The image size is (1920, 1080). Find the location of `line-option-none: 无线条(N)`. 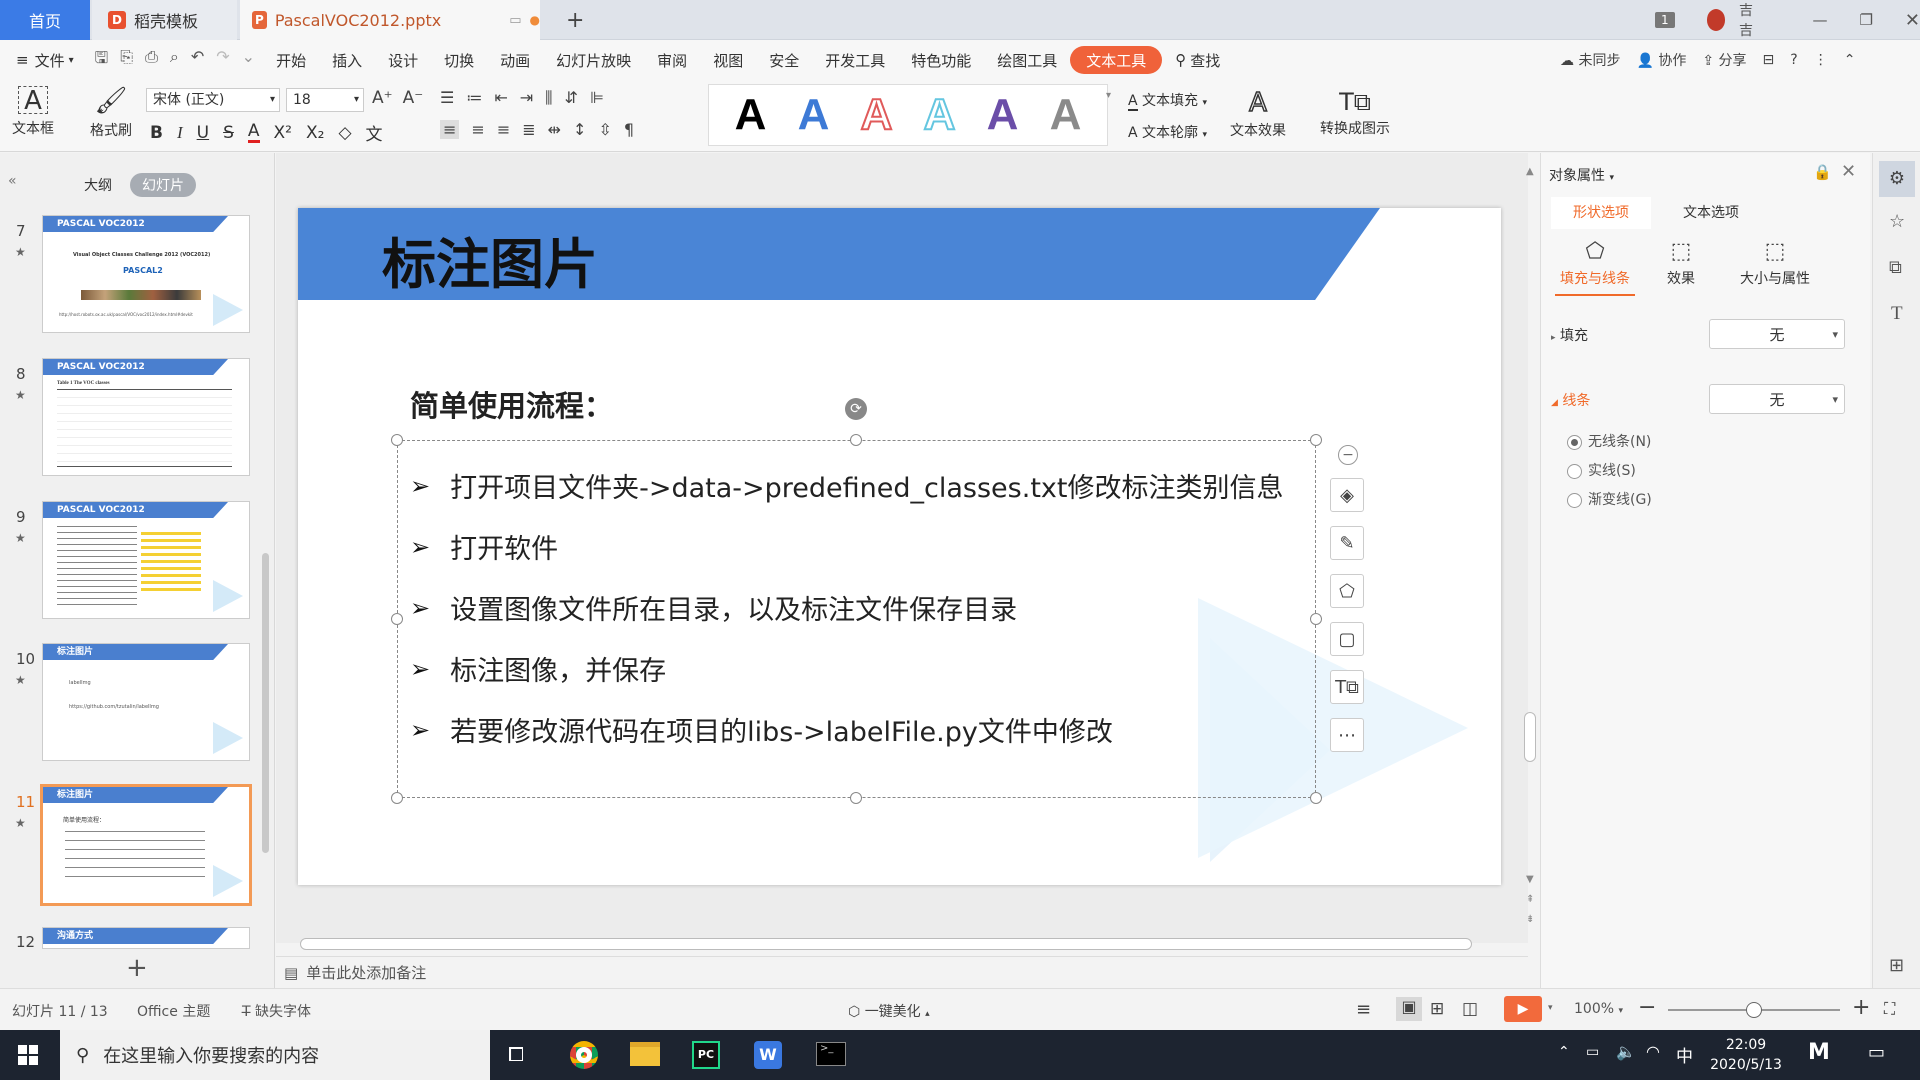

line-option-none: 无线条(N) is located at coordinates (1609, 441).